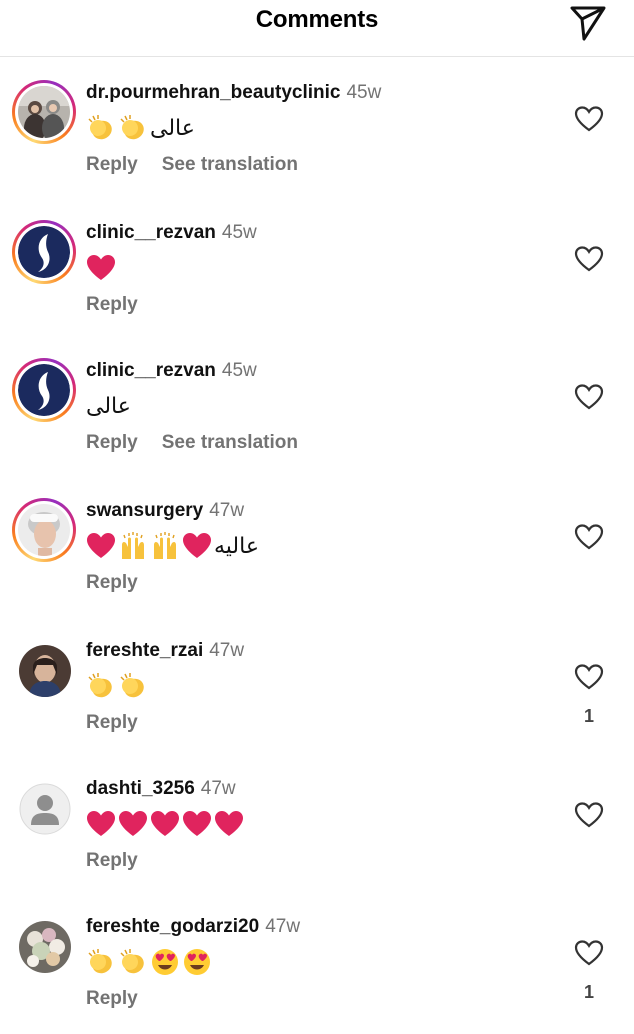  I want to click on comment-item: clinic__rezvan 45w Reply, so click(317, 271).